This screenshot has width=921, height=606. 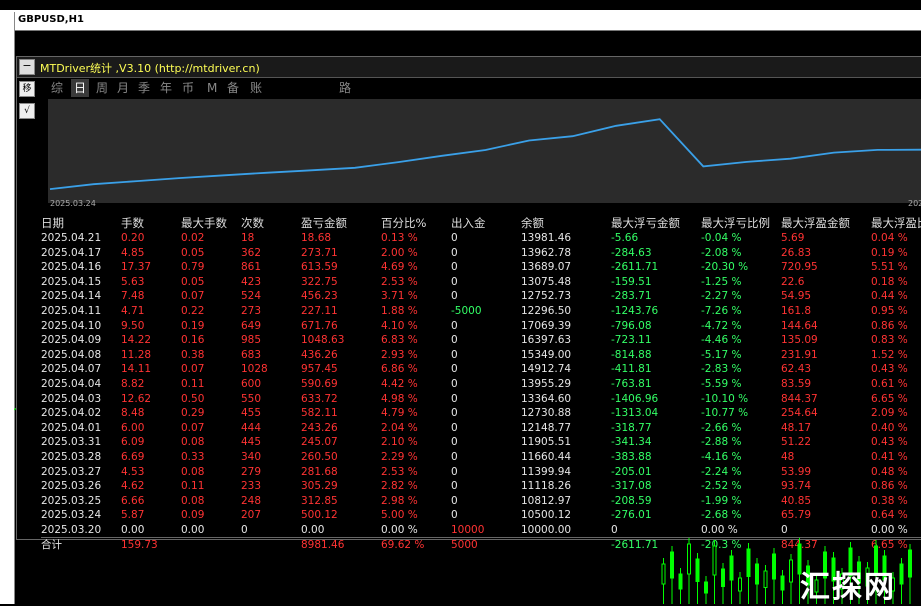 What do you see at coordinates (71, 427) in the screenshot?
I see `table-cell: 2025.04.01` at bounding box center [71, 427].